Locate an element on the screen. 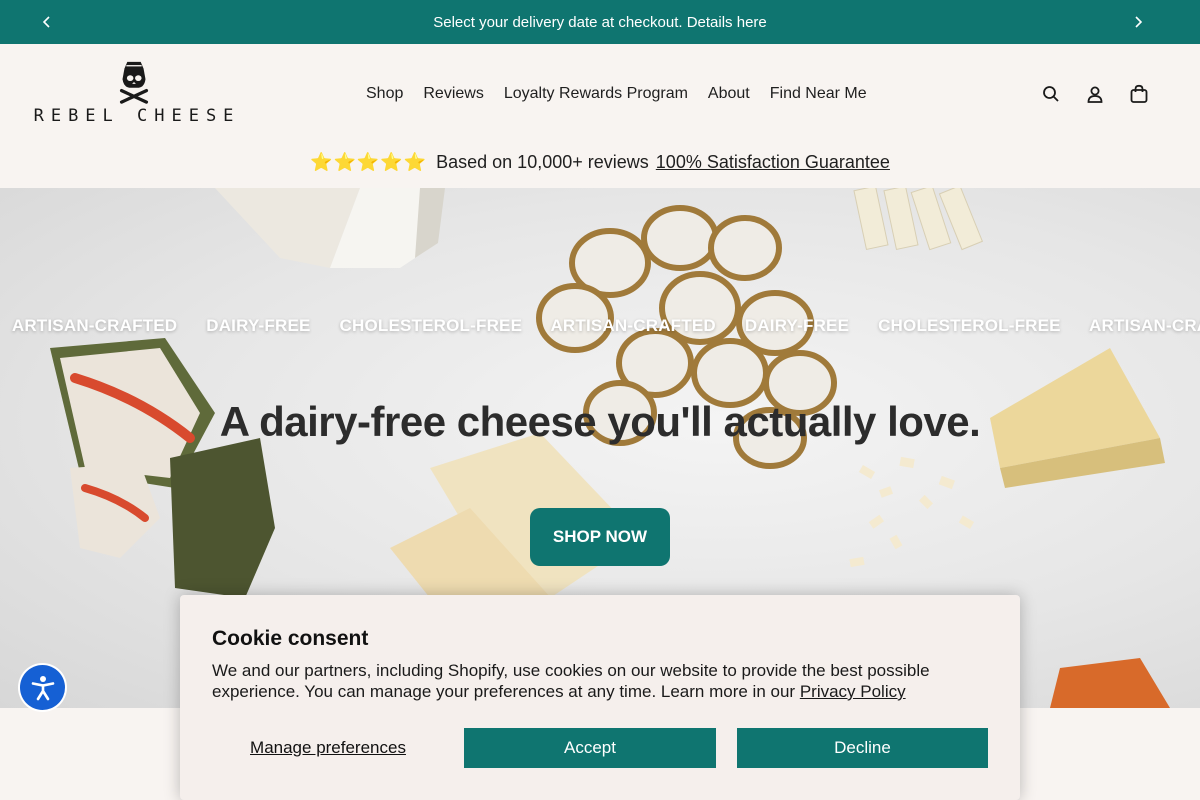 The height and width of the screenshot is (800, 1200). privacy-policy-link: Privacy Policy is located at coordinates (853, 691).